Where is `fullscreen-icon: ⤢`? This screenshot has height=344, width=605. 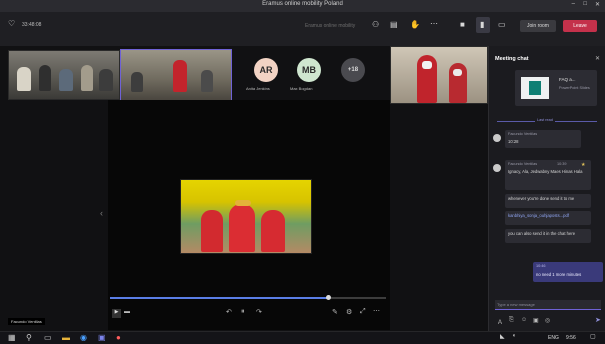
fullscreen-icon: ⤢ is located at coordinates (363, 312).